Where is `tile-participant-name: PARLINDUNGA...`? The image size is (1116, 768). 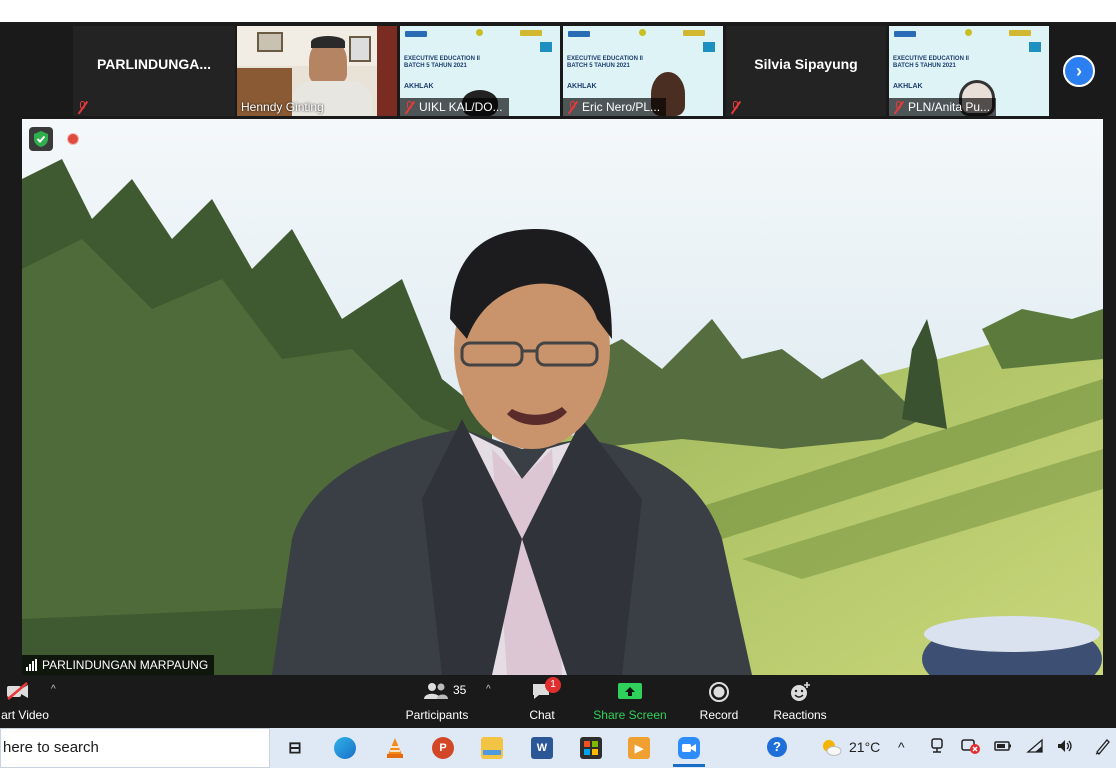 tile-participant-name: PARLINDUNGA... is located at coordinates (154, 64).